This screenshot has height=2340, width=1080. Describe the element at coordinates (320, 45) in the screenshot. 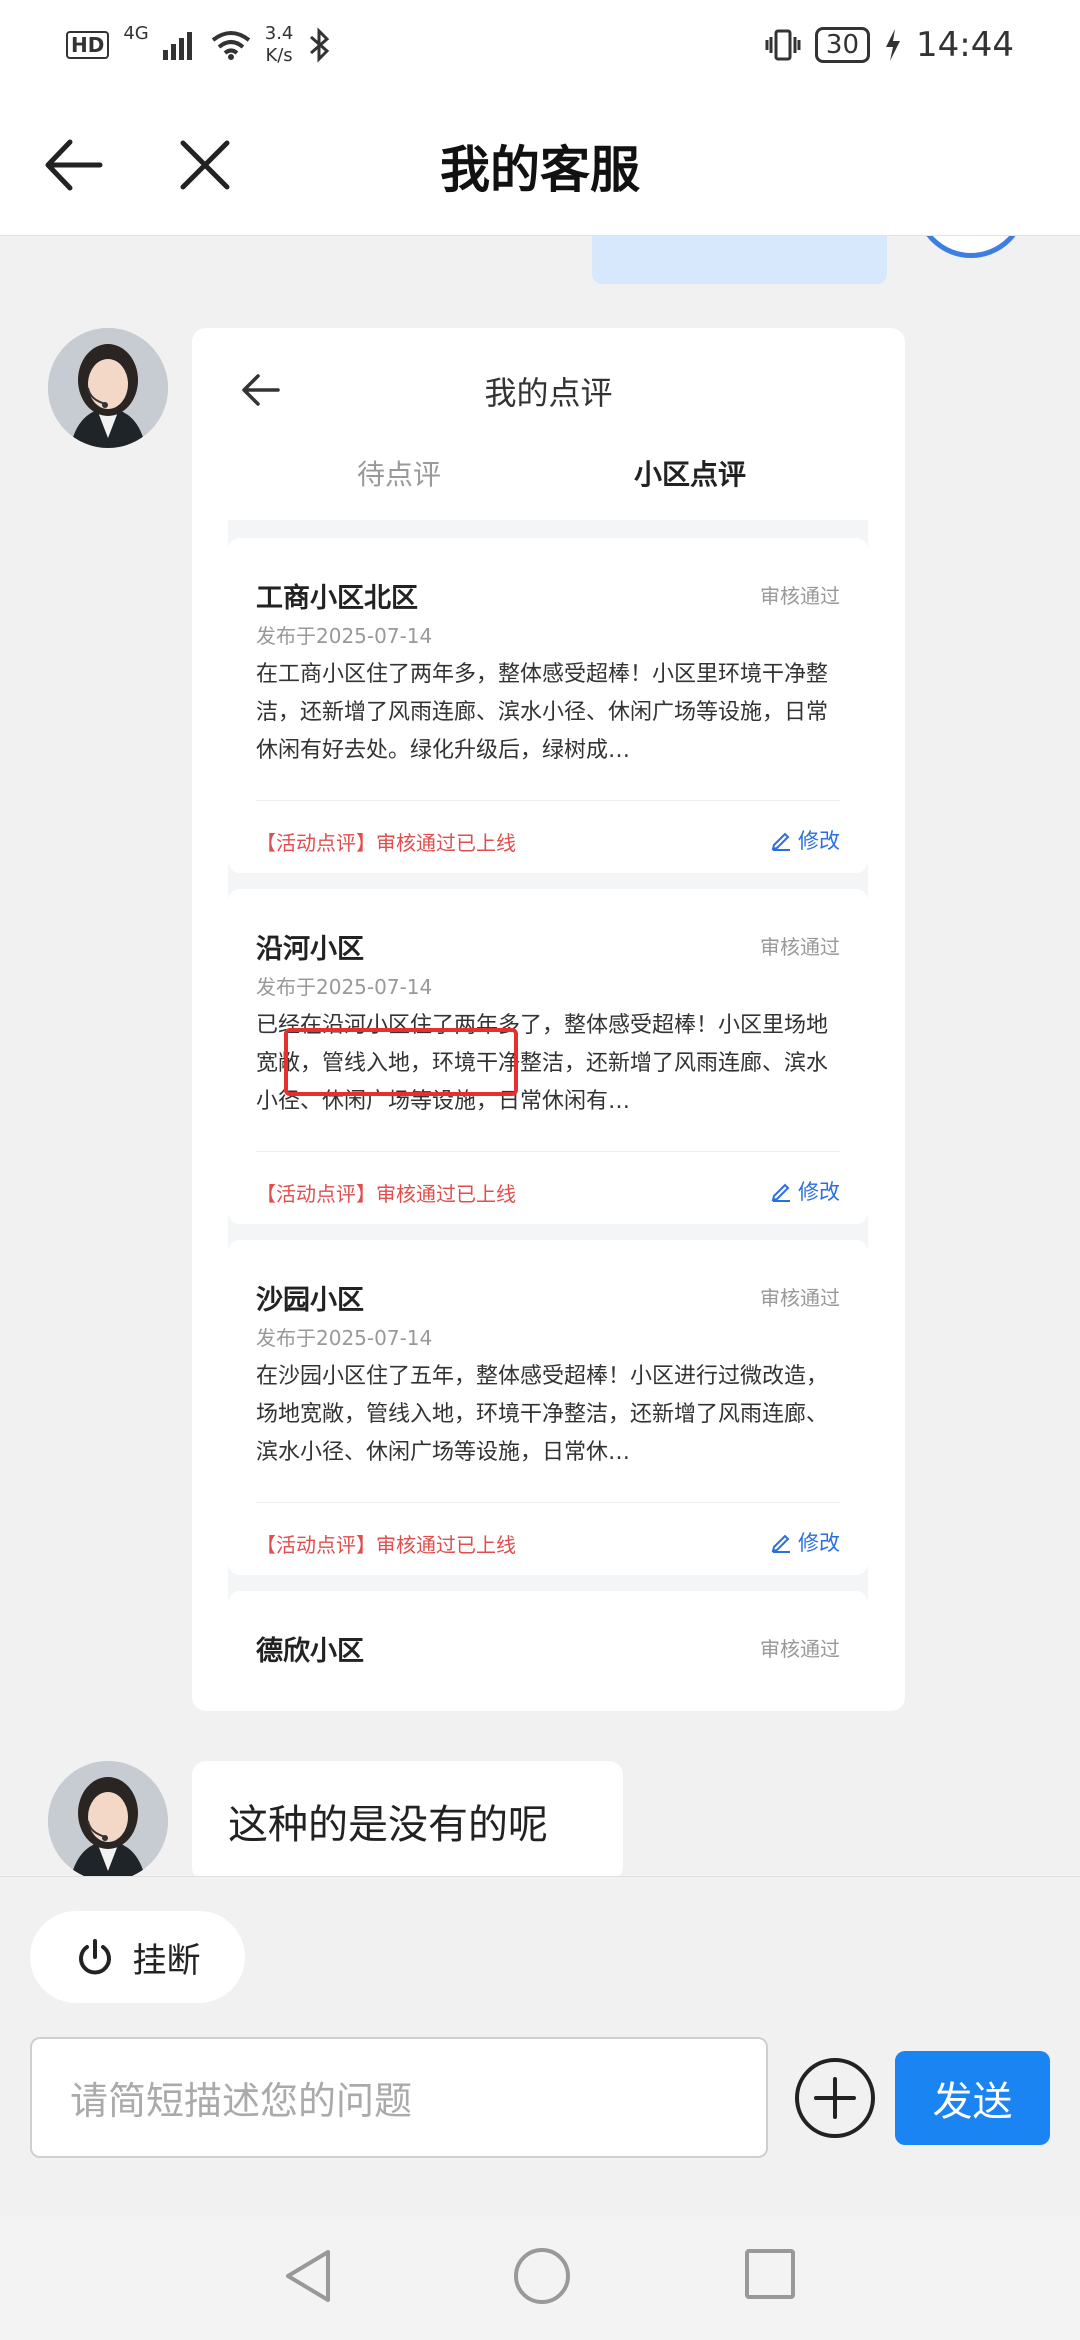

I see `bluetooth-icon` at that location.